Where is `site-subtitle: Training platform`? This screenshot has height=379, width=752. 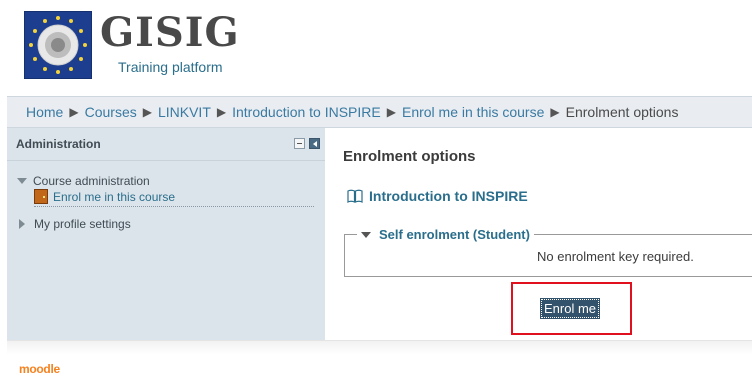
site-subtitle: Training platform is located at coordinates (170, 67).